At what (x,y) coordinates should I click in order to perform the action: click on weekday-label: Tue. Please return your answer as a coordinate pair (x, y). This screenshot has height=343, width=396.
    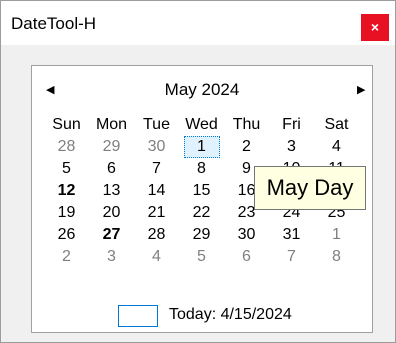
    Looking at the image, I should click on (156, 124).